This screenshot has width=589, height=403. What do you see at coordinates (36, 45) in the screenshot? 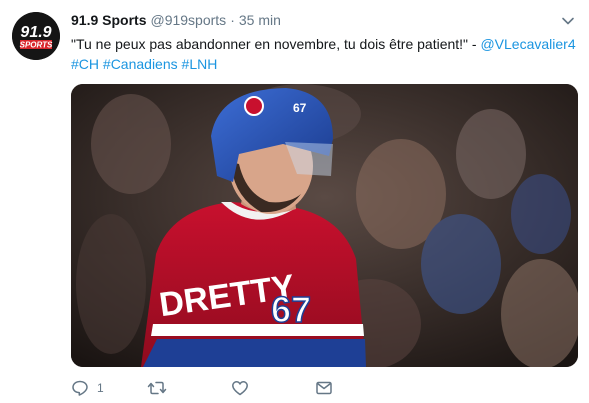
I see `avatar-logo-word: SPORTS` at bounding box center [36, 45].